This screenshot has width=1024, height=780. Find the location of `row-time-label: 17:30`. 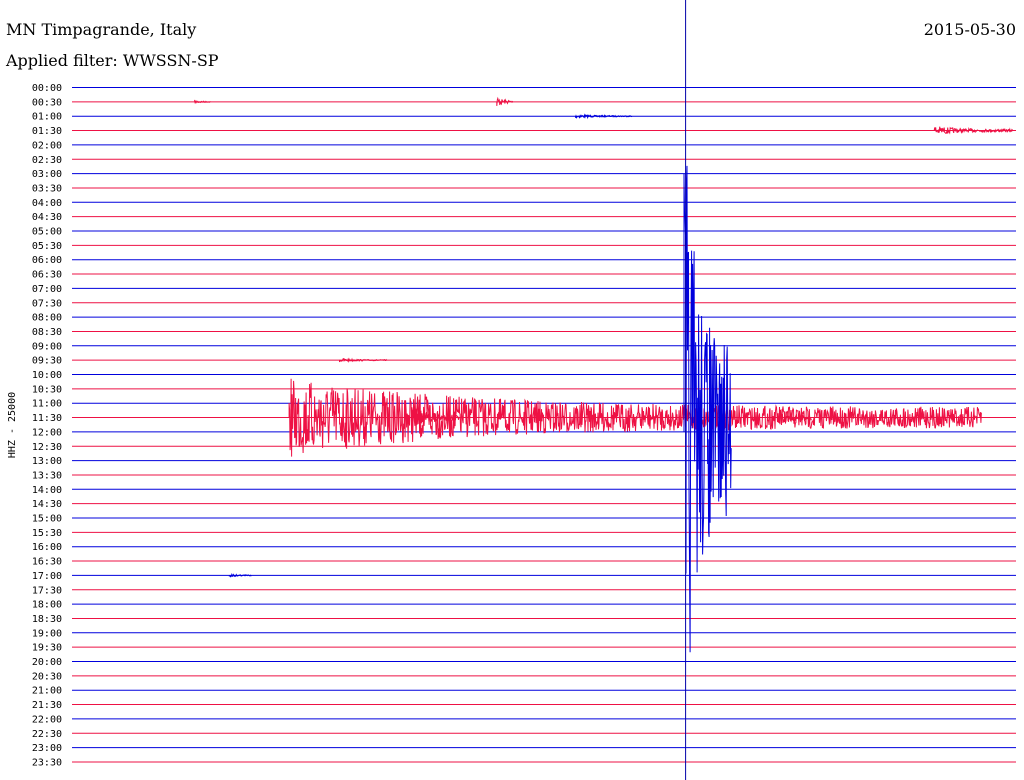

row-time-label: 17:30 is located at coordinates (47, 590).